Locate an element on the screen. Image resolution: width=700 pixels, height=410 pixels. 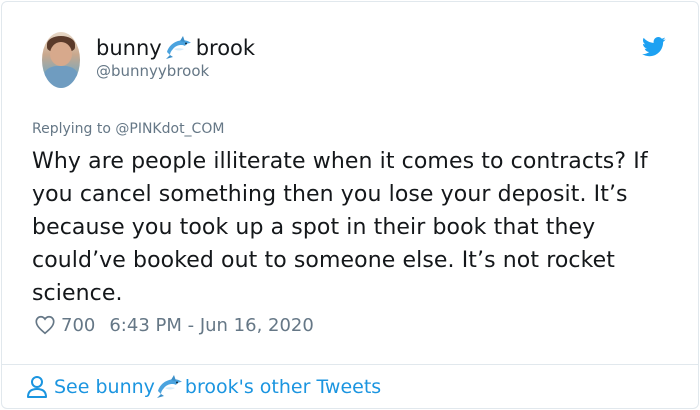
display-name: bunny brook is located at coordinates (175, 48).